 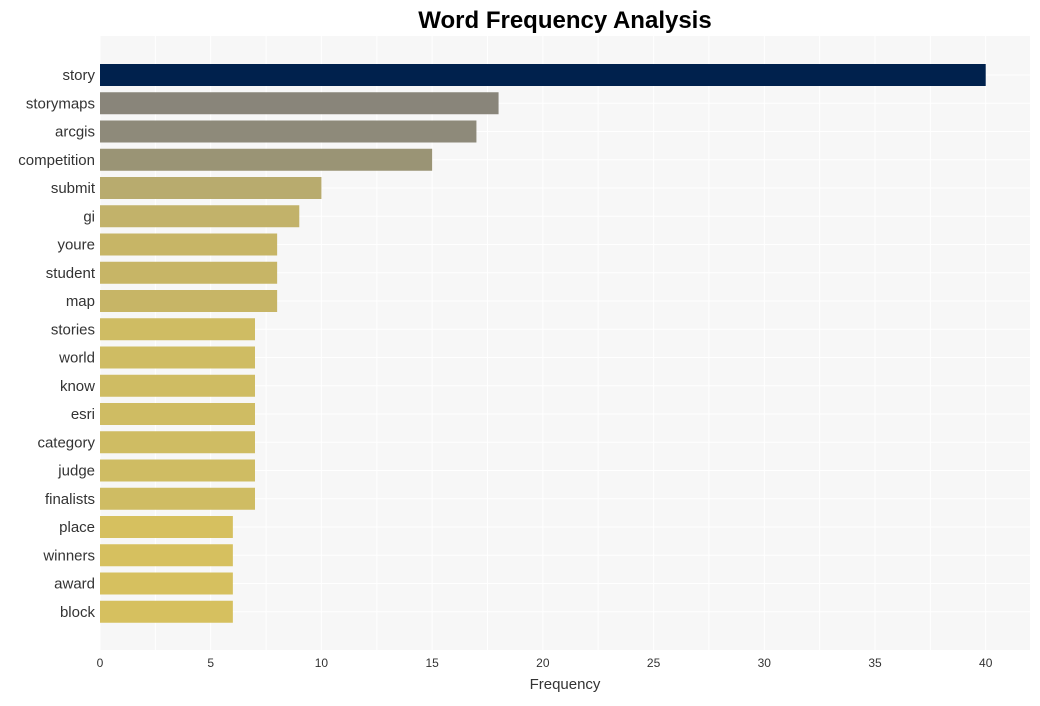 I want to click on bar-submit, so click(x=211, y=188).